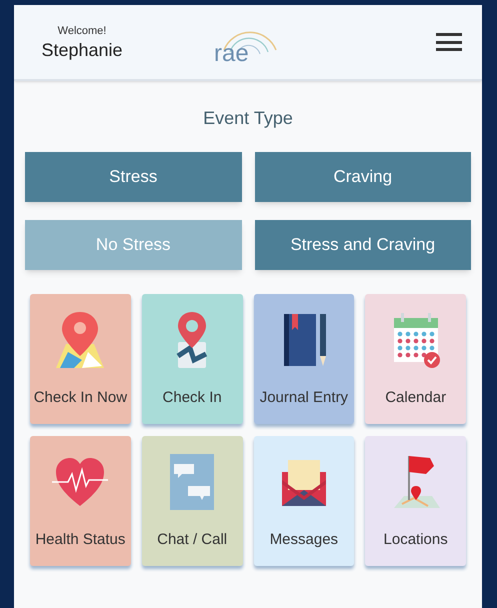 This screenshot has height=608, width=497. Describe the element at coordinates (192, 359) in the screenshot. I see `feature-tile: Check In` at that location.